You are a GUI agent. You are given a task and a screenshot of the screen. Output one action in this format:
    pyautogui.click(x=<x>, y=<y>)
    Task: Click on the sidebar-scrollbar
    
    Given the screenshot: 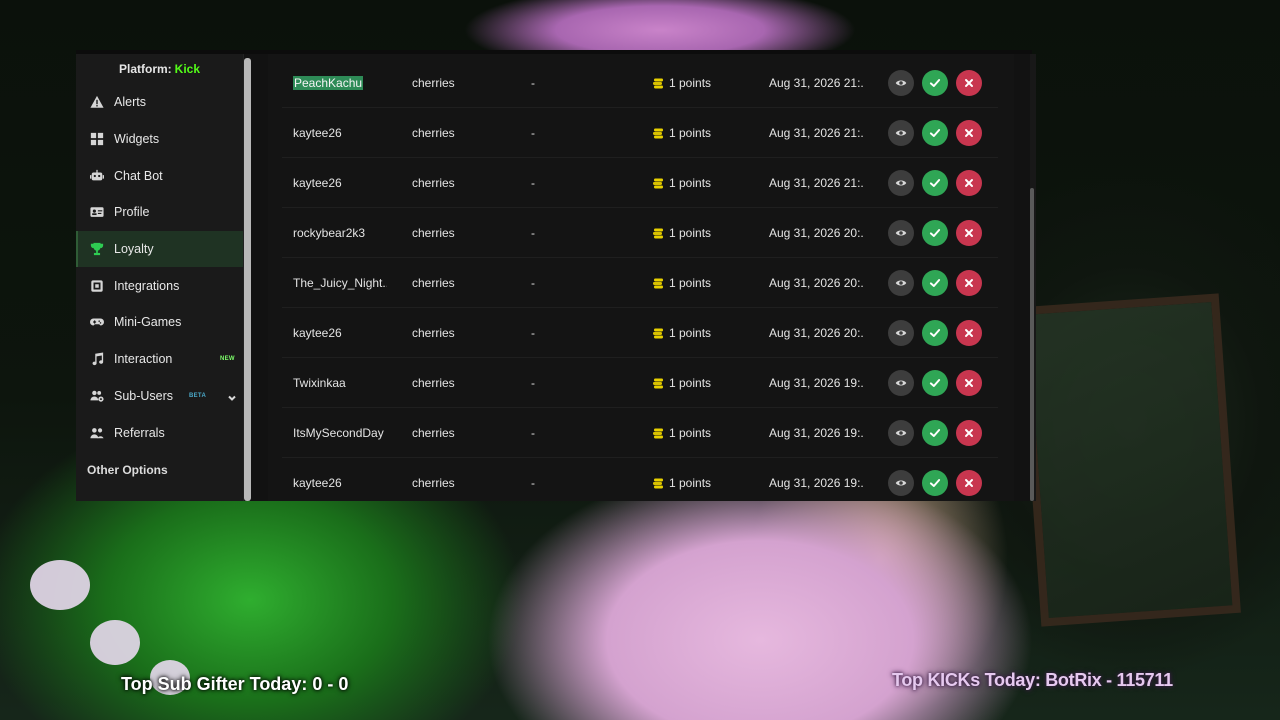 What is the action you would take?
    pyautogui.click(x=247, y=279)
    